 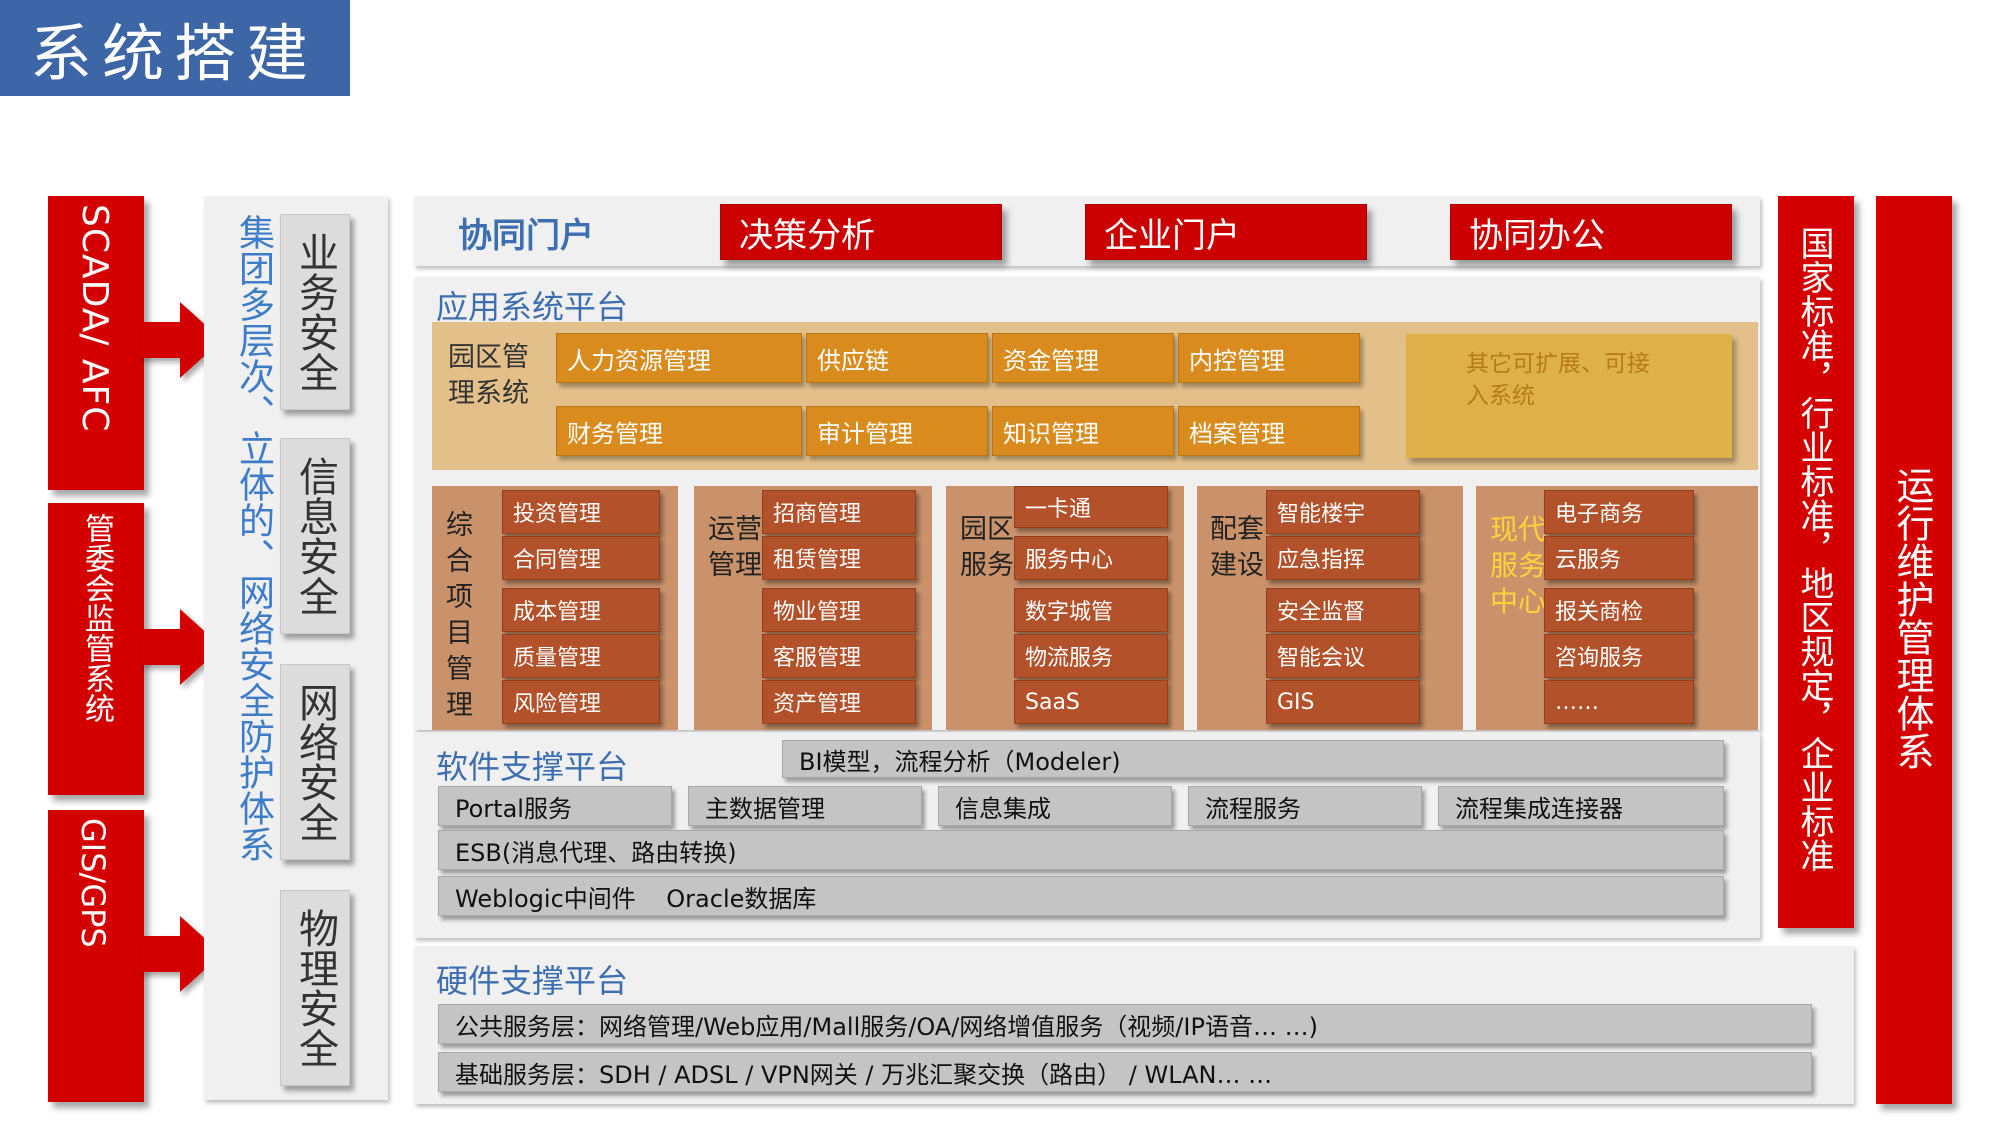 I want to click on sw-process: 流程服务, so click(x=1305, y=806).